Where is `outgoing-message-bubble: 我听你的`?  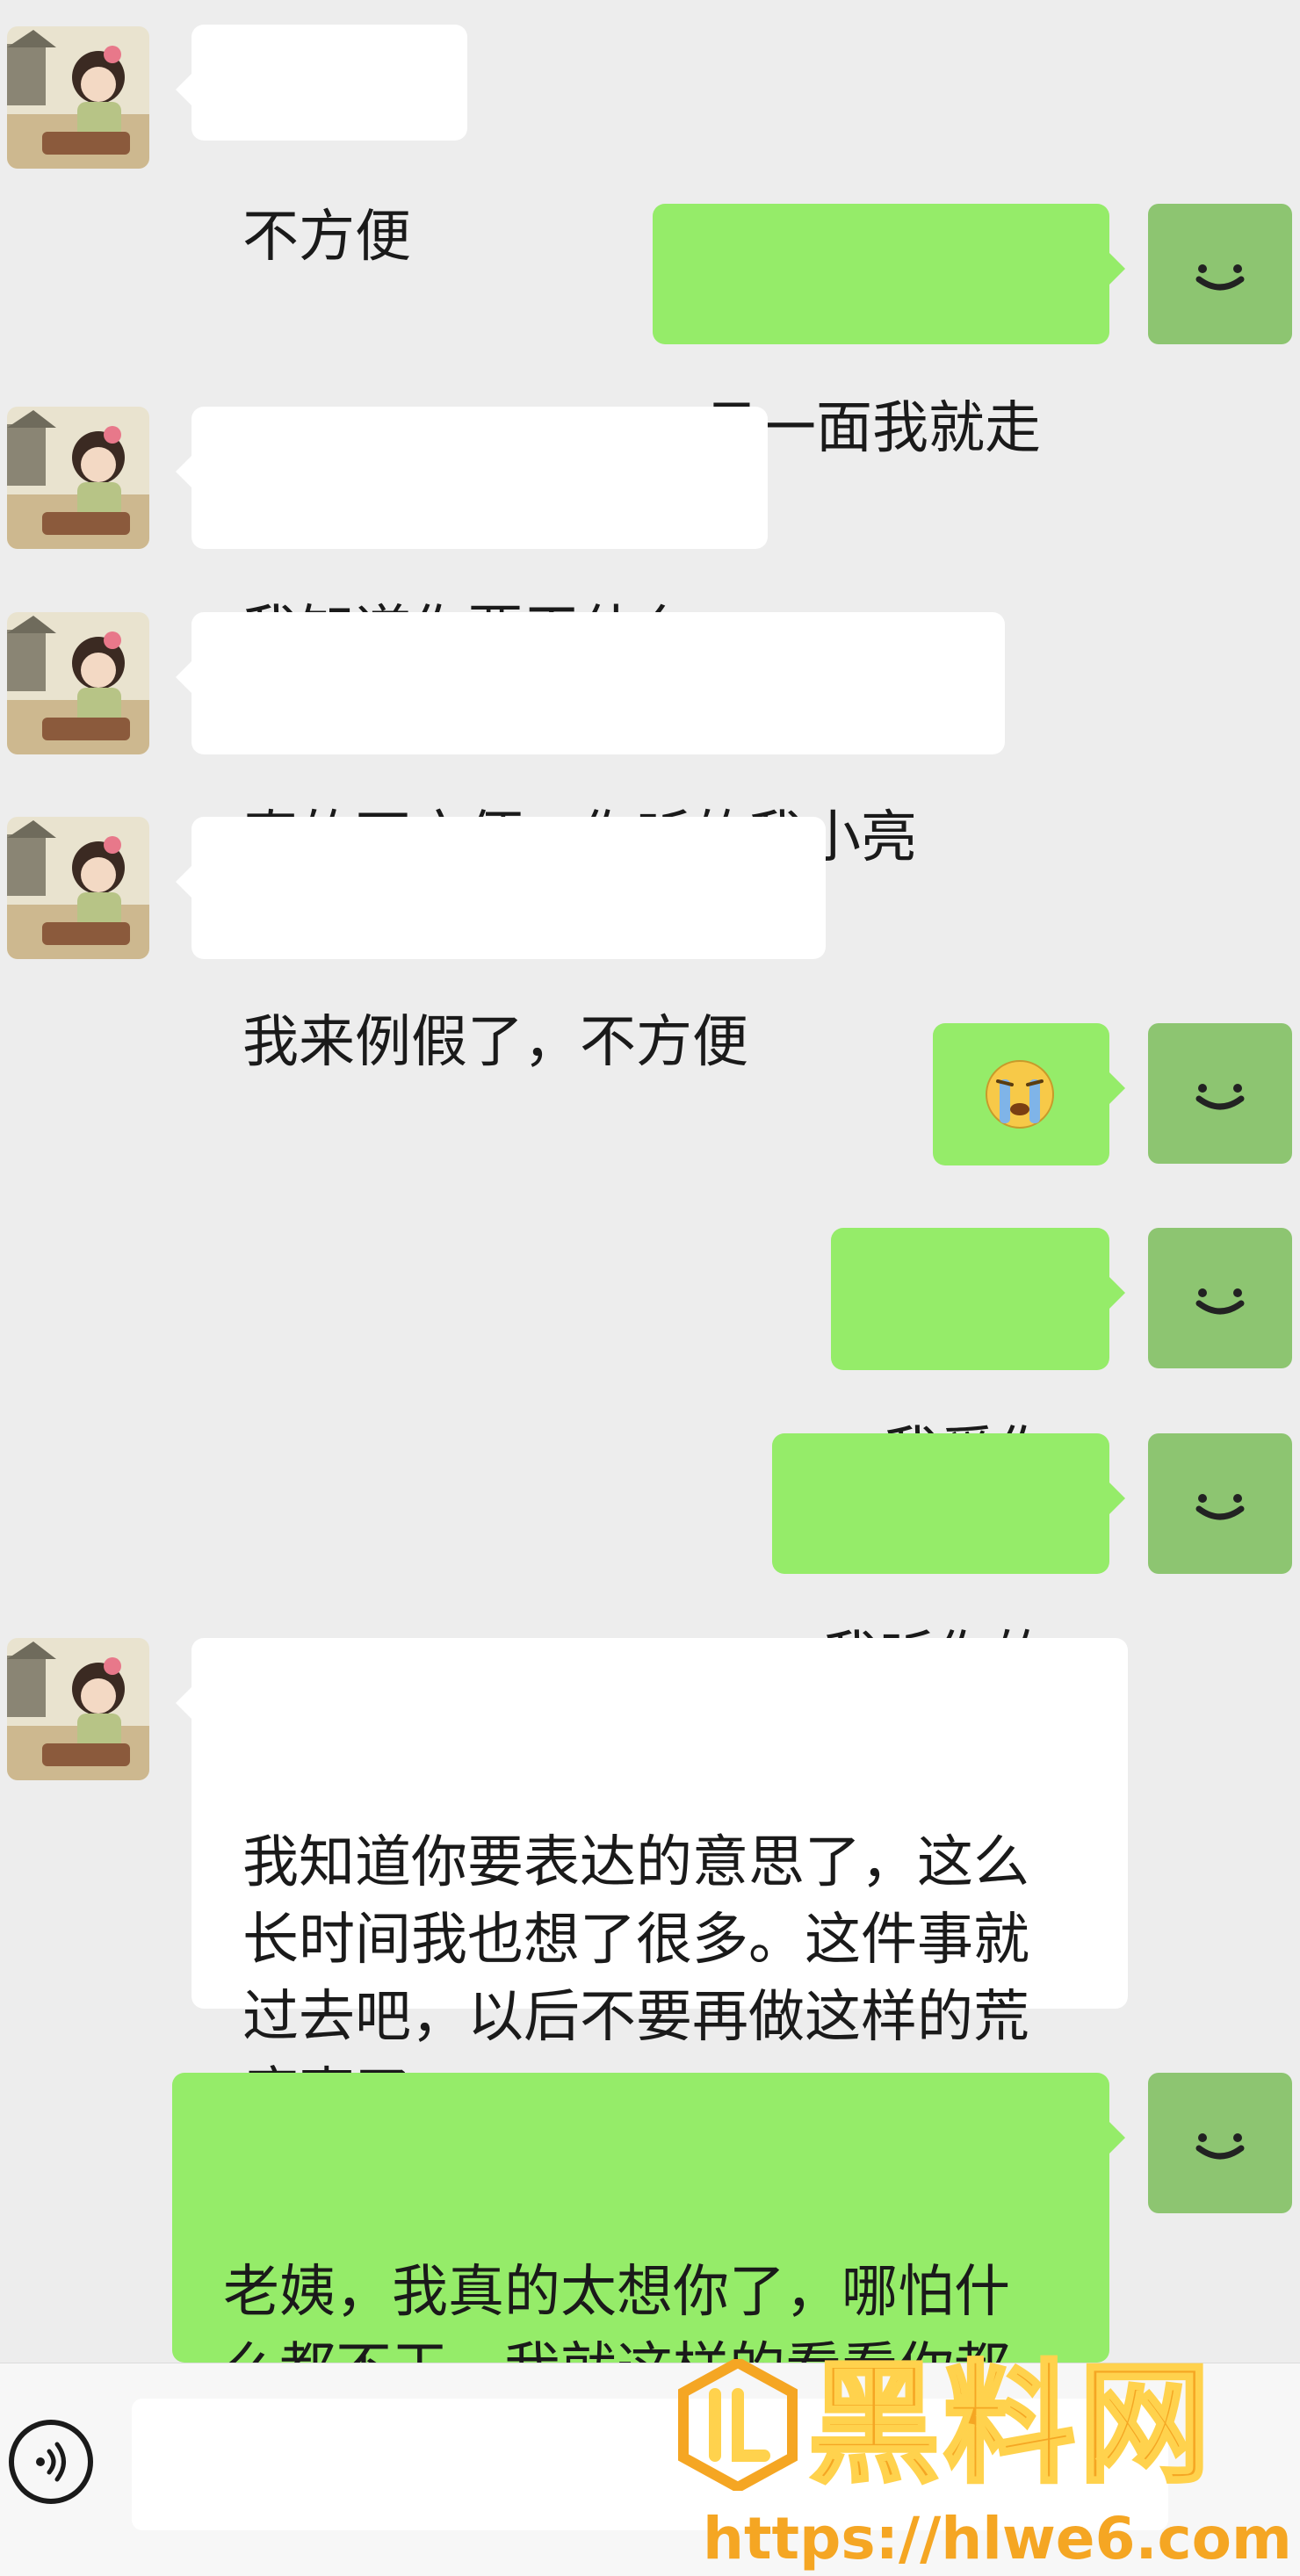 outgoing-message-bubble: 我听你的 is located at coordinates (948, 1562).